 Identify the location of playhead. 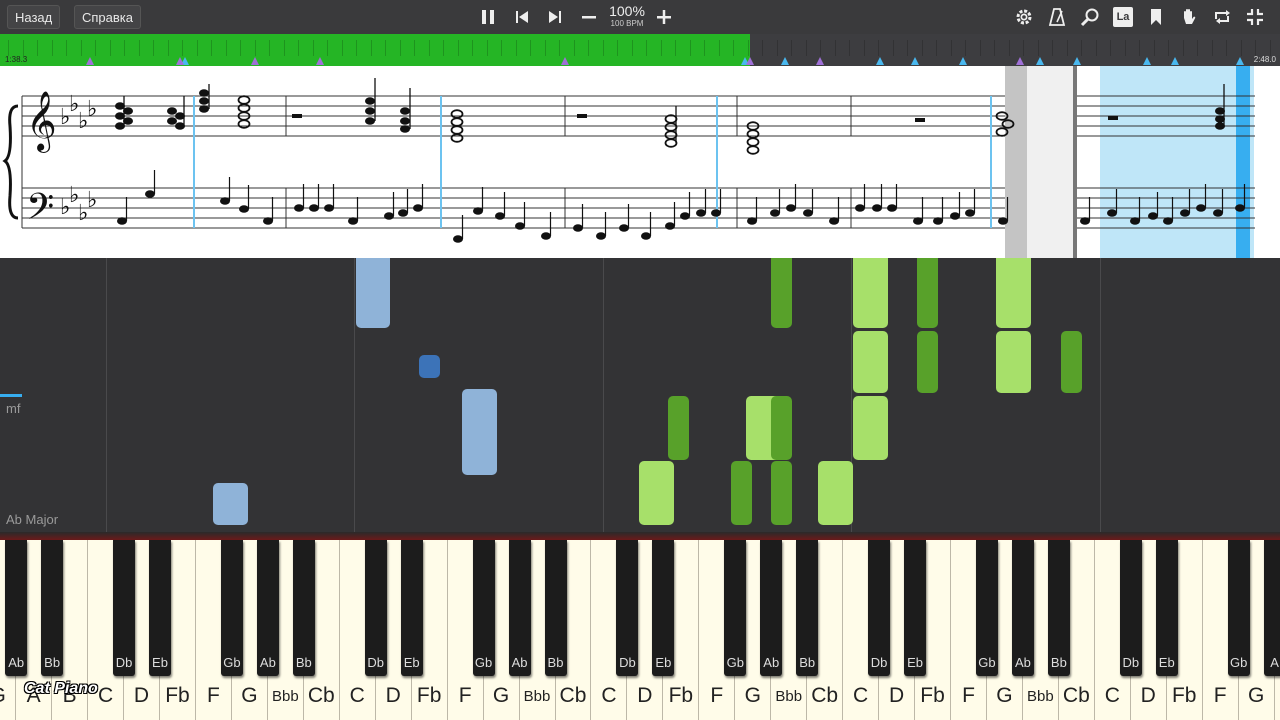
(1243, 162).